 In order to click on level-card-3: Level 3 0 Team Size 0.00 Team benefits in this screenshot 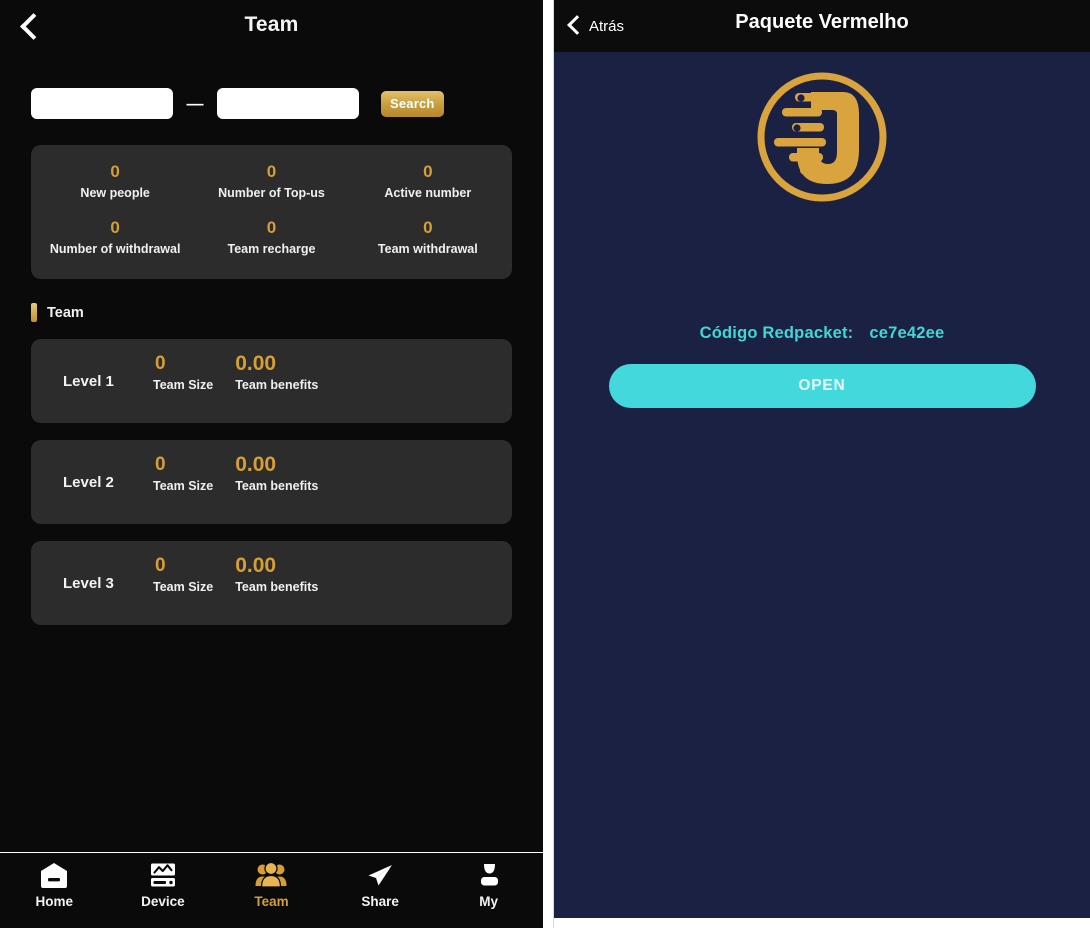, I will do `click(271, 583)`.